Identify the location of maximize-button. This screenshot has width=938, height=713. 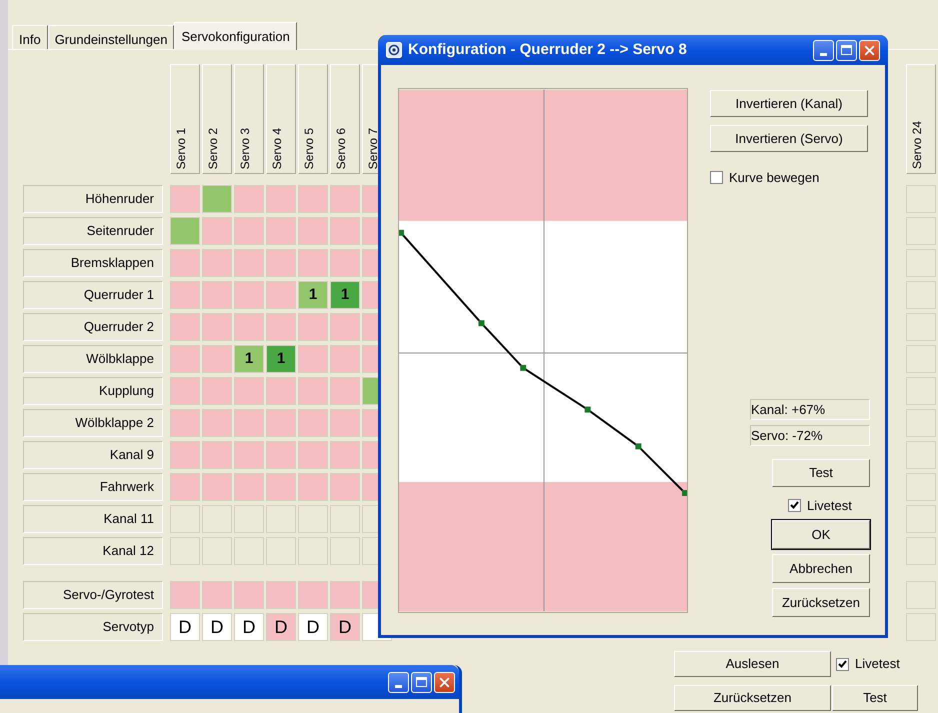
(421, 682).